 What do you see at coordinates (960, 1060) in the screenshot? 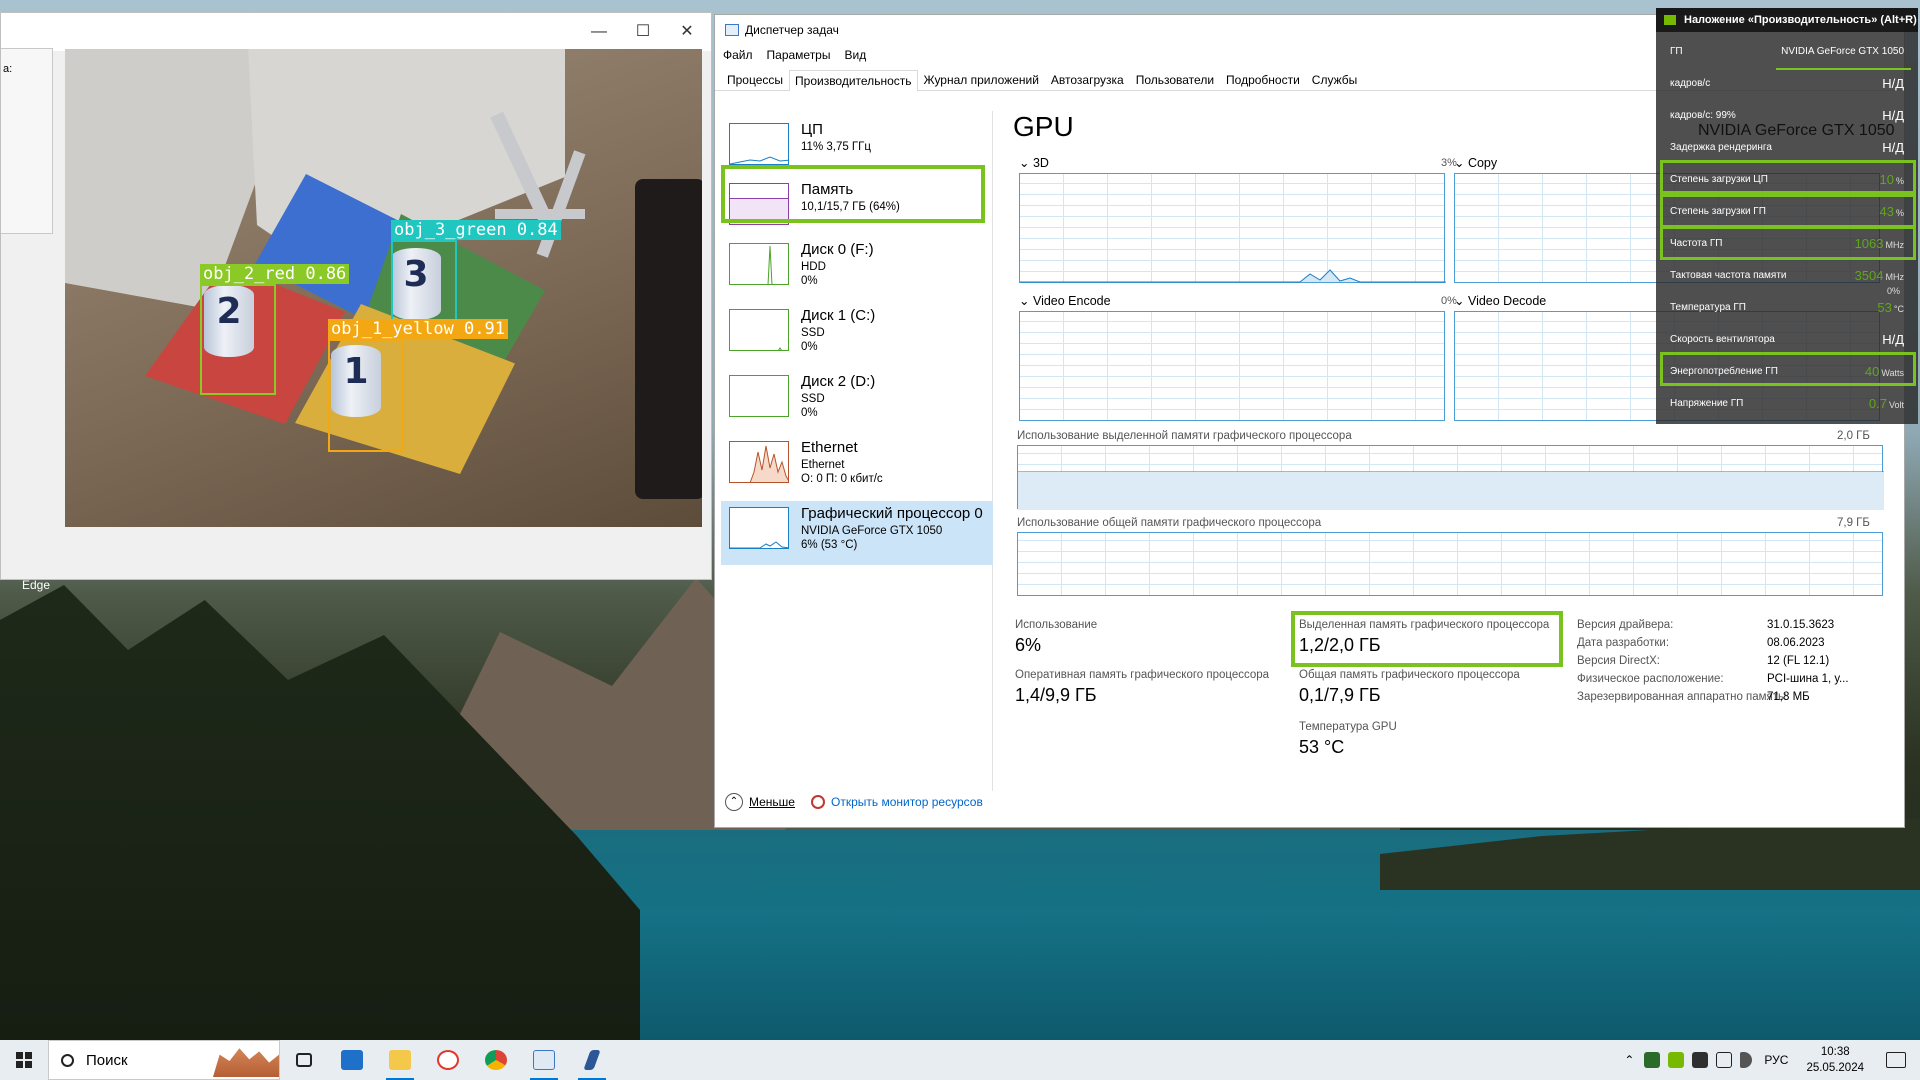
I see `taskbar: Поиск ⌃ РУС 10:38 25.05.2024` at bounding box center [960, 1060].